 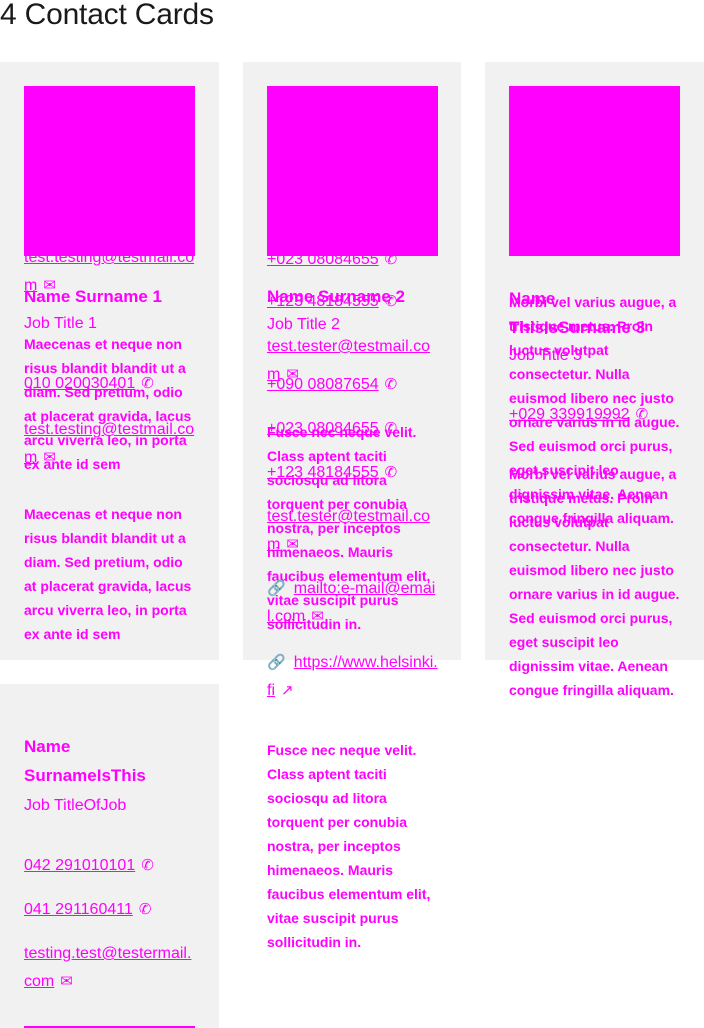 I want to click on card-4-job-title: Job TitleOfJob, so click(x=75, y=805).